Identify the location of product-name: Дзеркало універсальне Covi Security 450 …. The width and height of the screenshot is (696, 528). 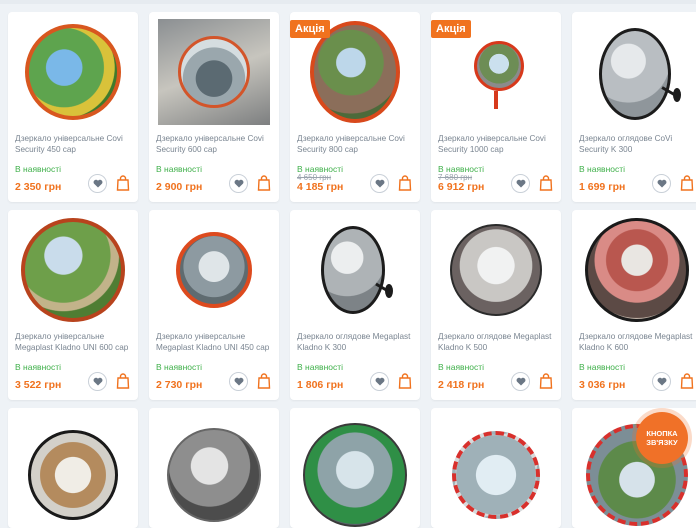
(74, 144).